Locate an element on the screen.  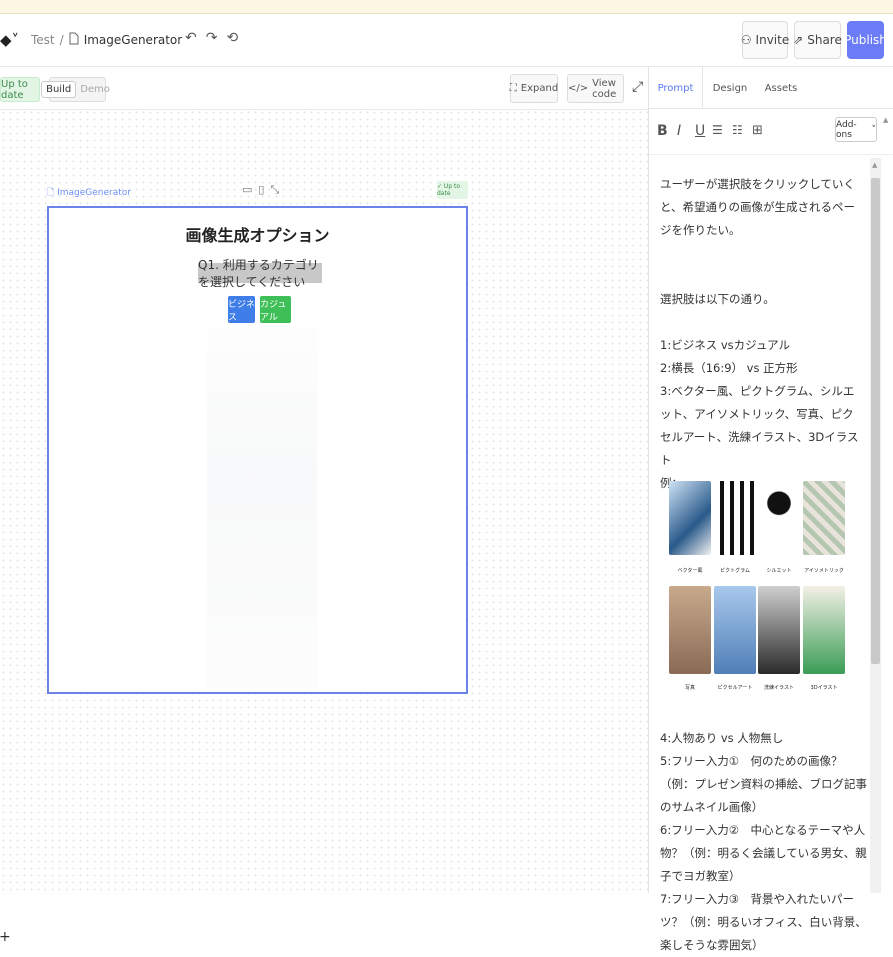
page-title: 画像生成オプション is located at coordinates (257, 235).